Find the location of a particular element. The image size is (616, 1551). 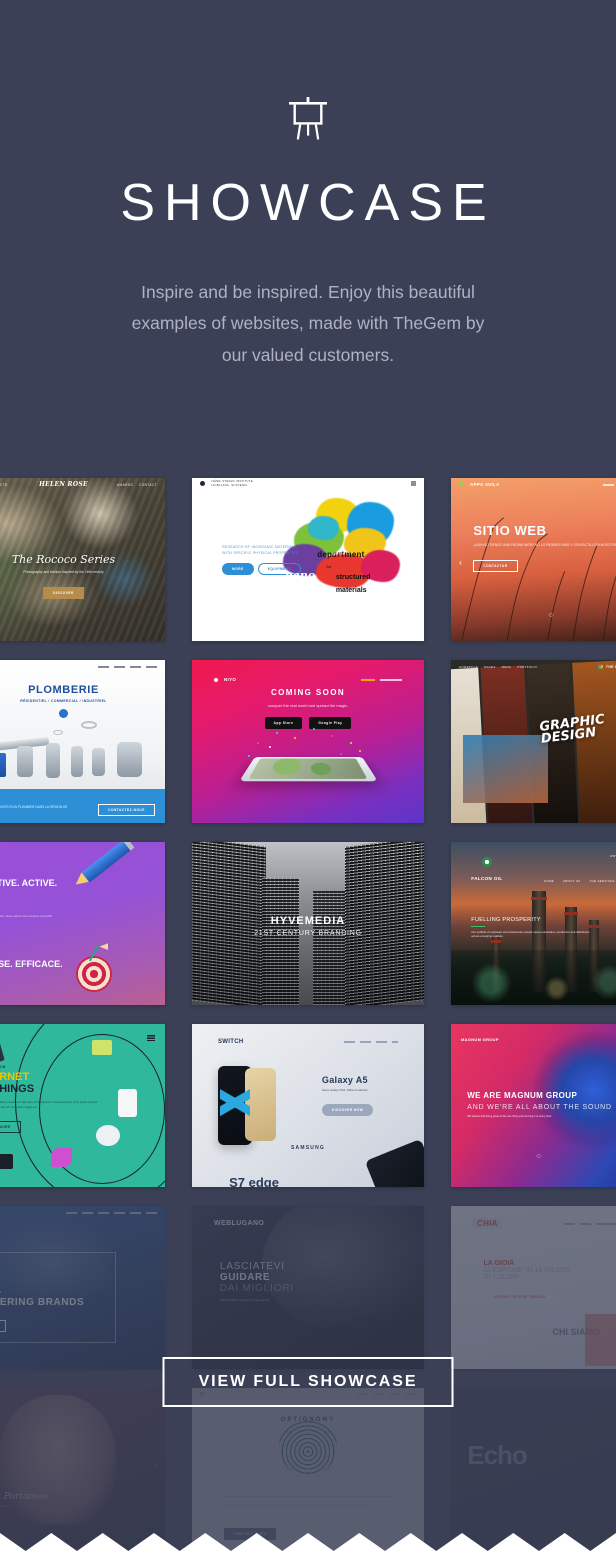

watercolor-splash is located at coordinates (349, 548).